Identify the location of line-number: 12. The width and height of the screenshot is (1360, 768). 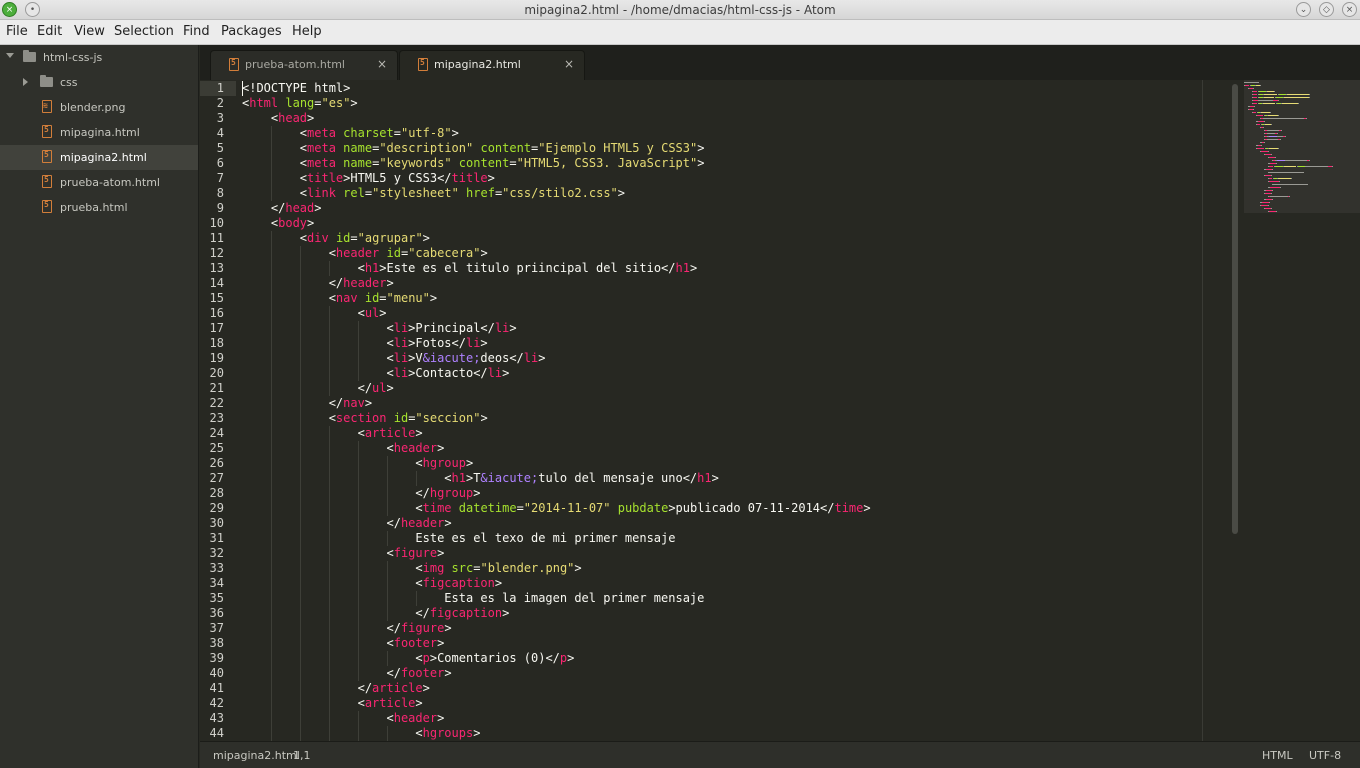
(216, 253).